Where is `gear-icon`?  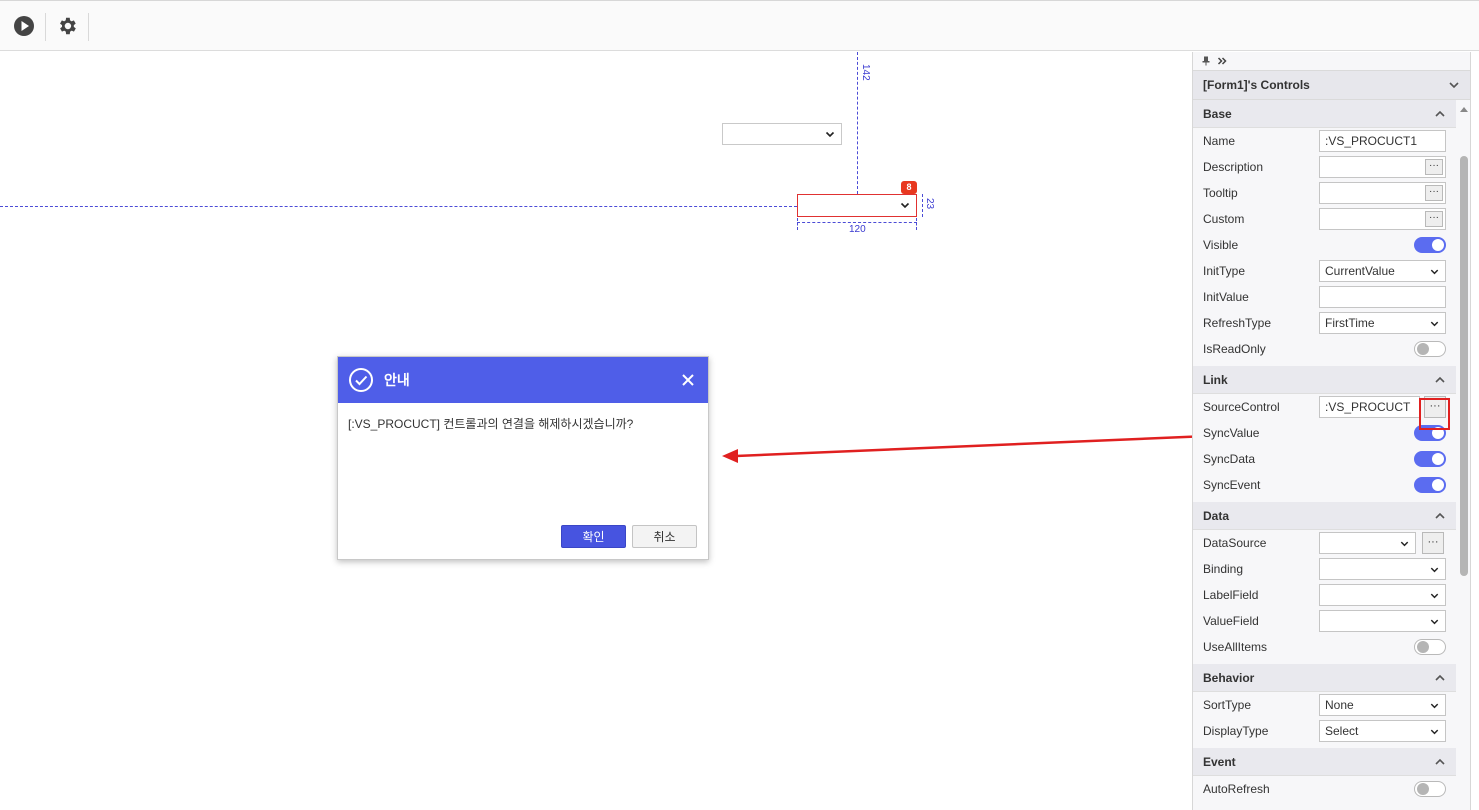 gear-icon is located at coordinates (68, 26).